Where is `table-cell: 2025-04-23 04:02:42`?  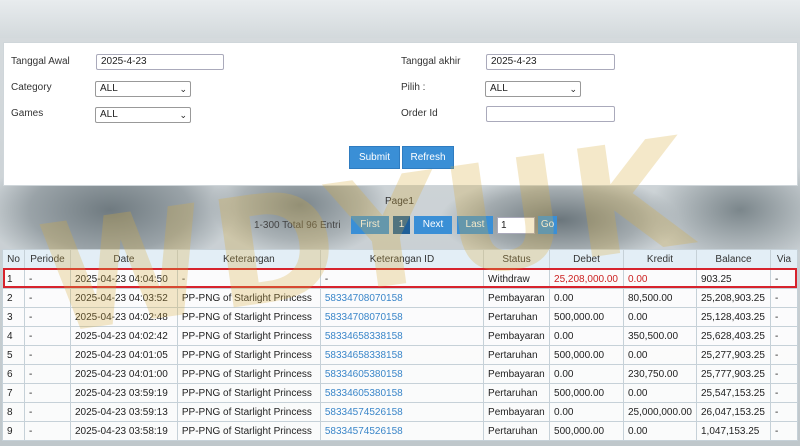
table-cell: 2025-04-23 04:02:42 is located at coordinates (123, 336).